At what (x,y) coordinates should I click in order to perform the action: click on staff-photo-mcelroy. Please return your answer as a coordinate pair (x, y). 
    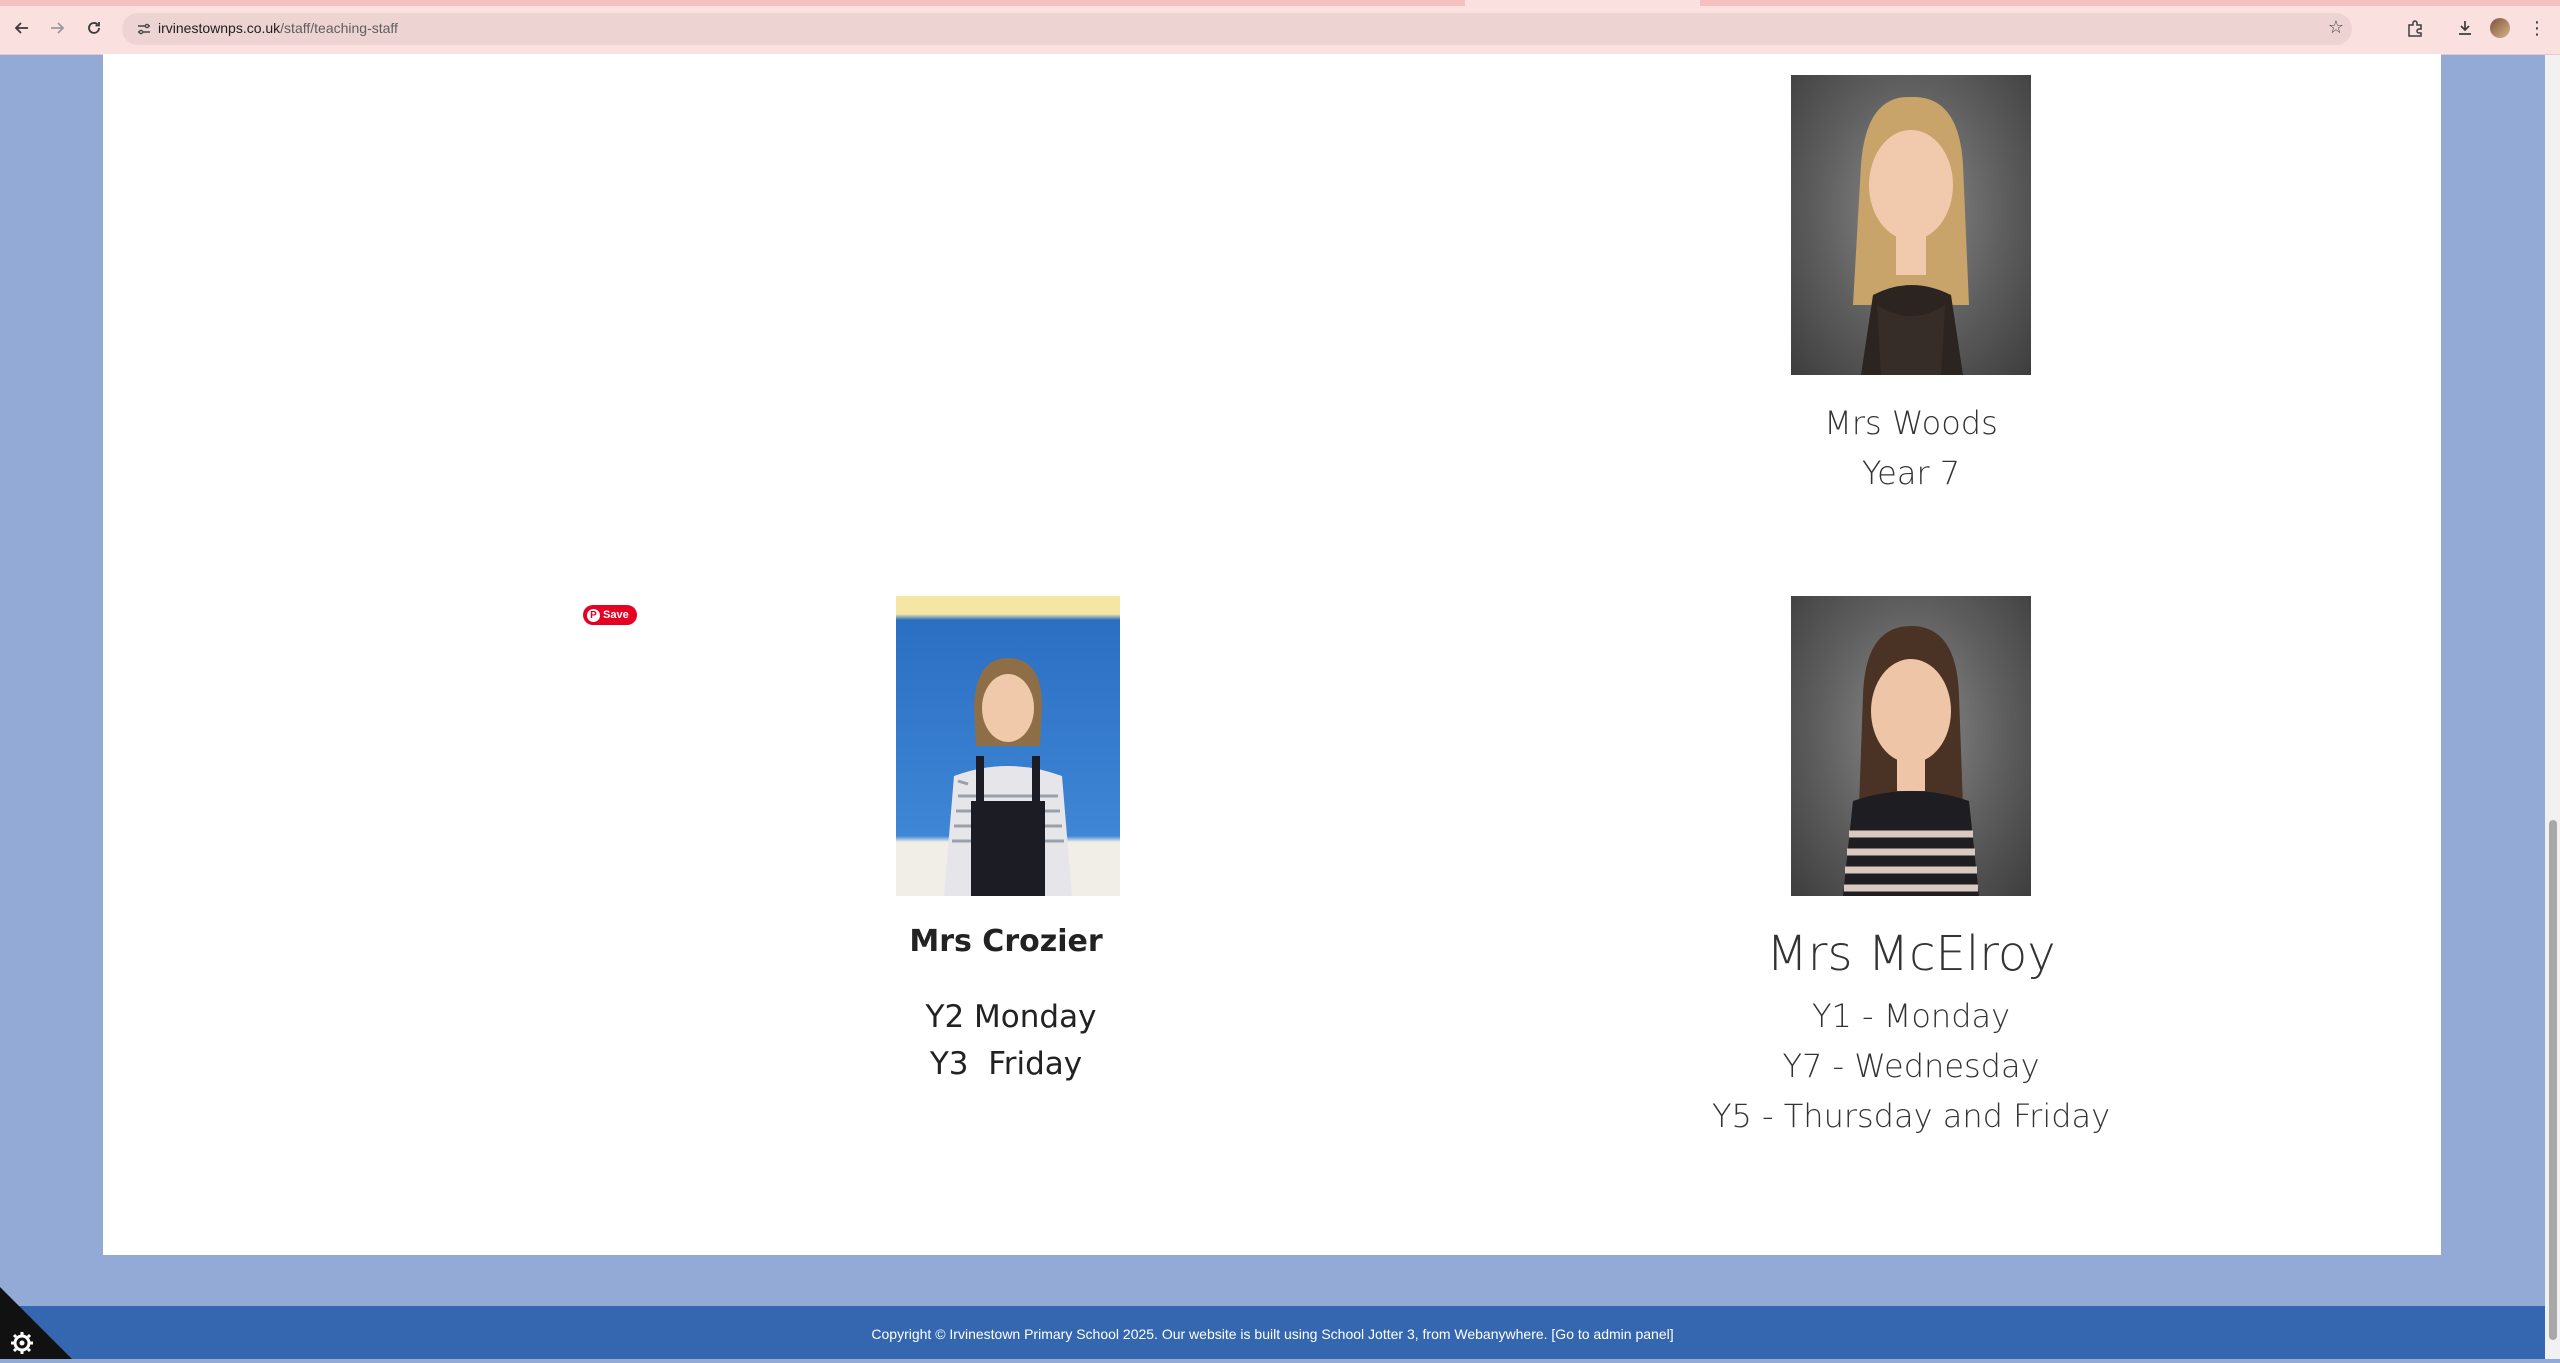
    Looking at the image, I should click on (1911, 746).